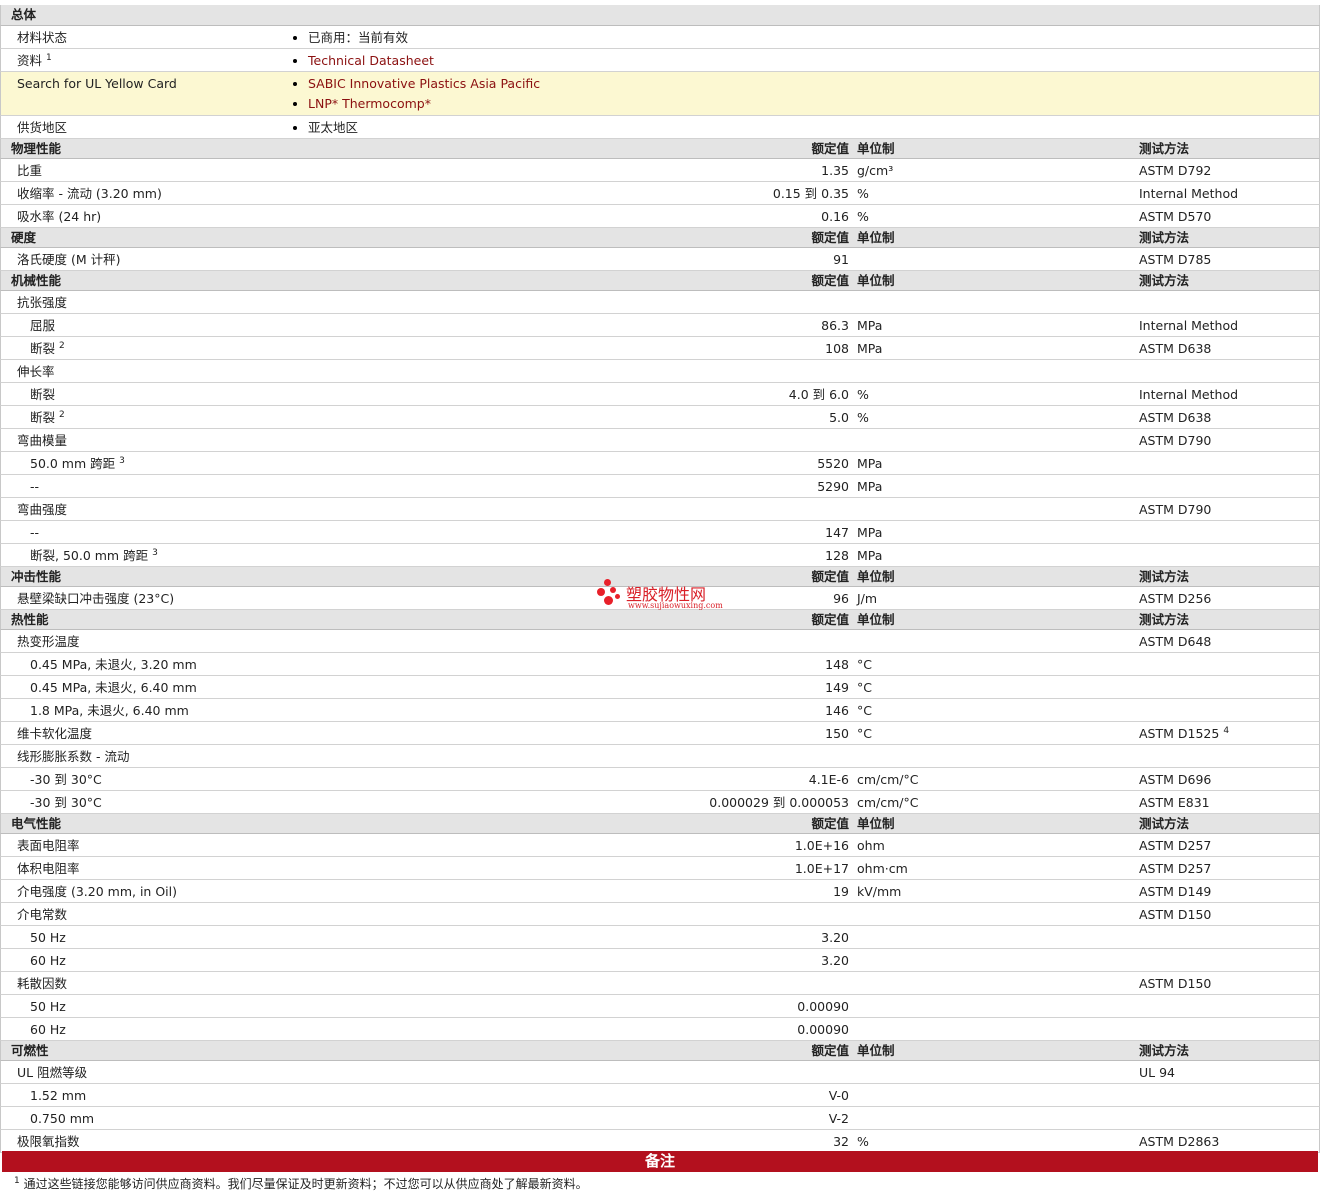 The height and width of the screenshot is (1192, 1320). Describe the element at coordinates (660, 779) in the screenshot. I see `property-row: -30 到 30°C 4.1E-6 cm/cm/°C ASTM D696` at that location.